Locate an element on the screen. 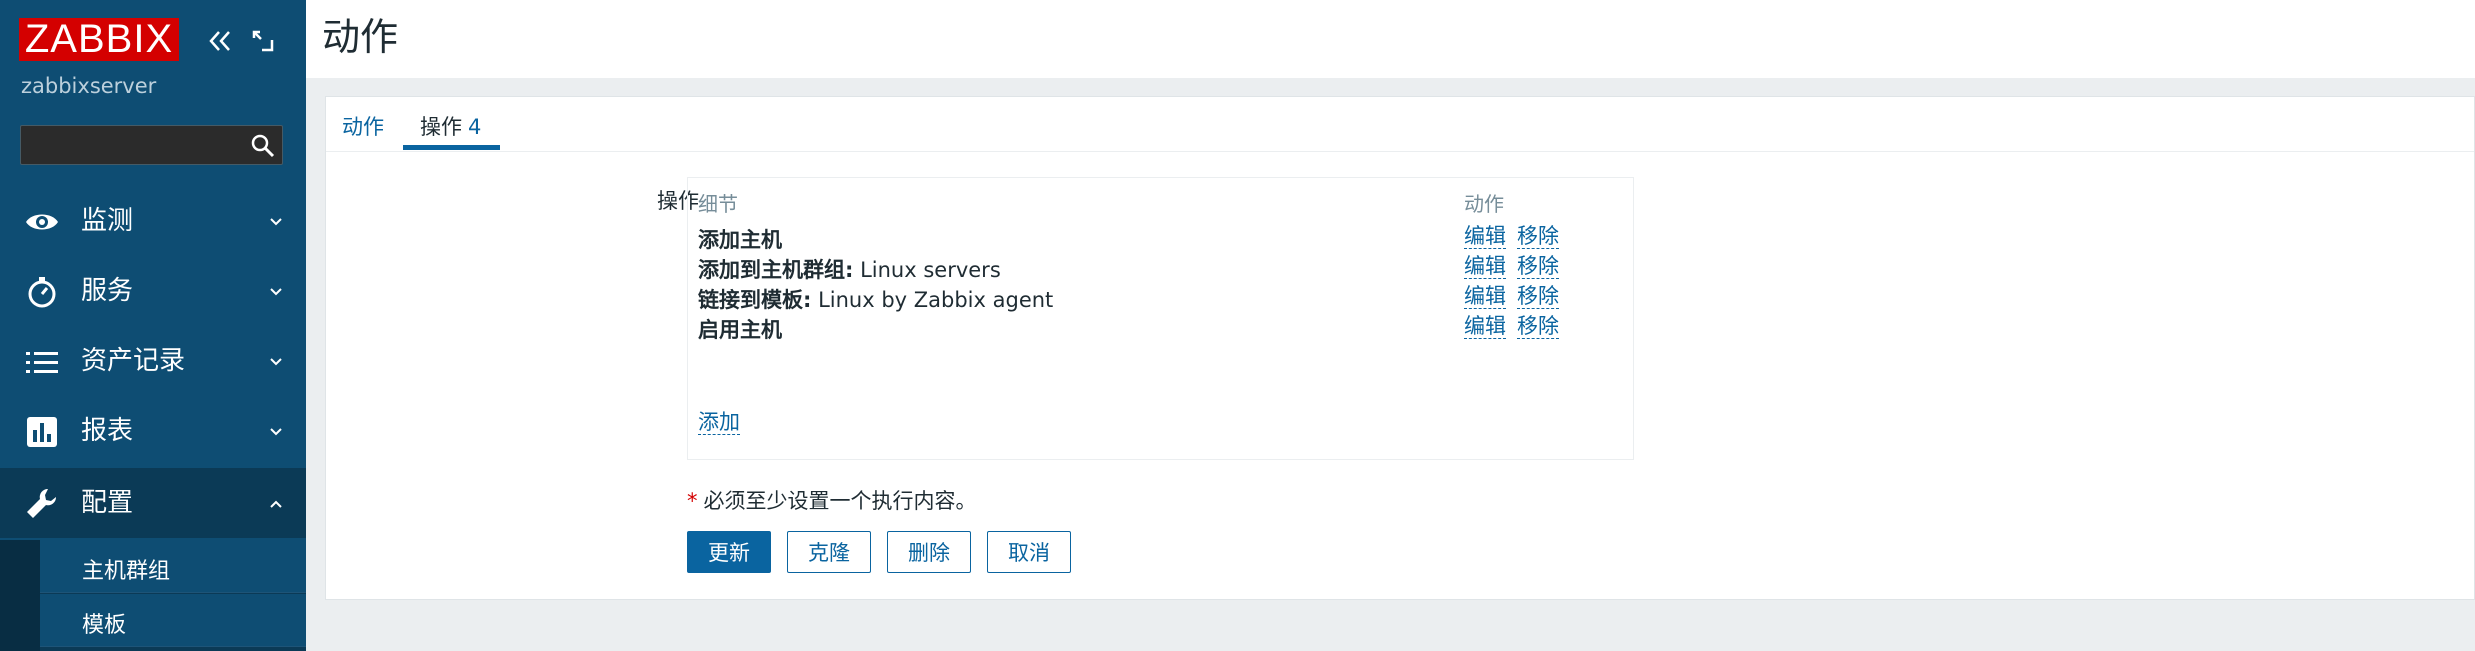  column-header-detail: 细节 is located at coordinates (718, 204).